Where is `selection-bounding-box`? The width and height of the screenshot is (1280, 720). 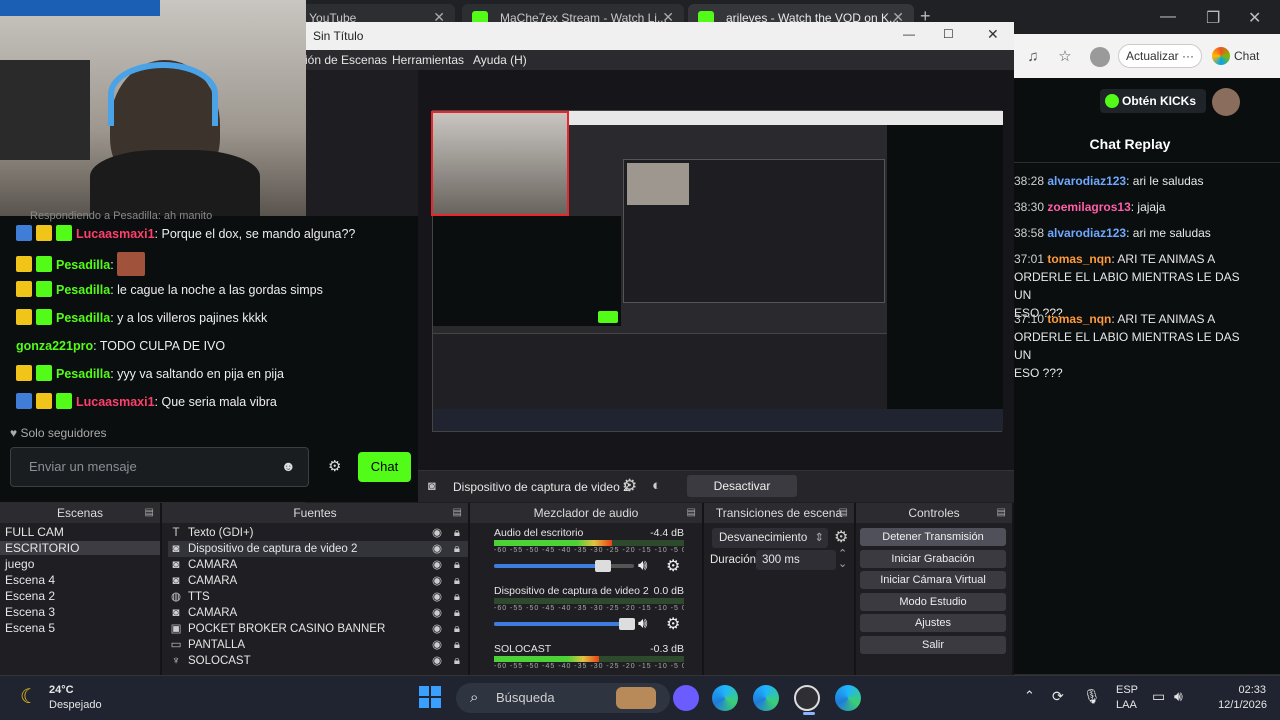
selection-bounding-box is located at coordinates (500, 163).